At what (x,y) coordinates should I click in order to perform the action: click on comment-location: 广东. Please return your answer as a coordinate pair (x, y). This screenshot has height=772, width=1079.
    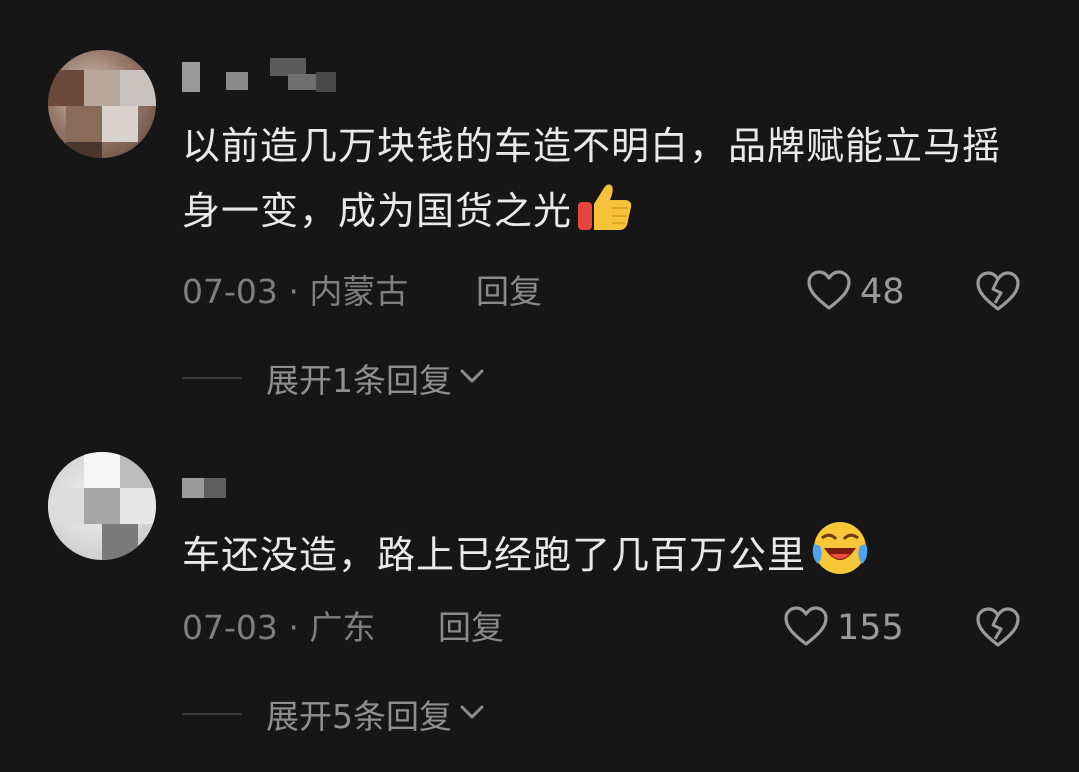
    Looking at the image, I should click on (342, 627).